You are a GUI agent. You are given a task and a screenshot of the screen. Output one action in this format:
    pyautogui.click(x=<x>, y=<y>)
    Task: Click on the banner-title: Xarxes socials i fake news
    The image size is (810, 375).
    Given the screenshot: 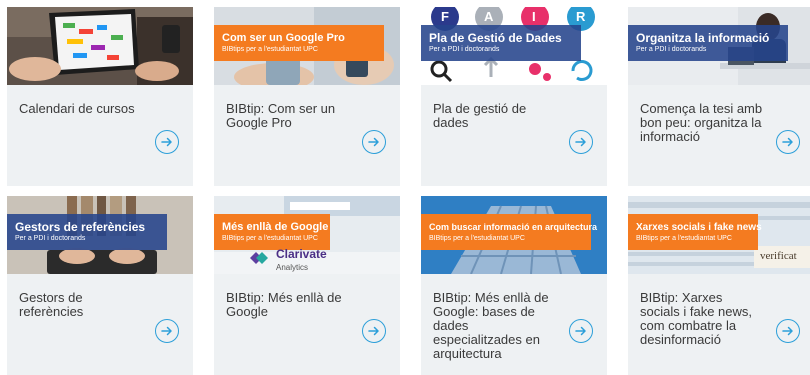 What is the action you would take?
    pyautogui.click(x=699, y=227)
    